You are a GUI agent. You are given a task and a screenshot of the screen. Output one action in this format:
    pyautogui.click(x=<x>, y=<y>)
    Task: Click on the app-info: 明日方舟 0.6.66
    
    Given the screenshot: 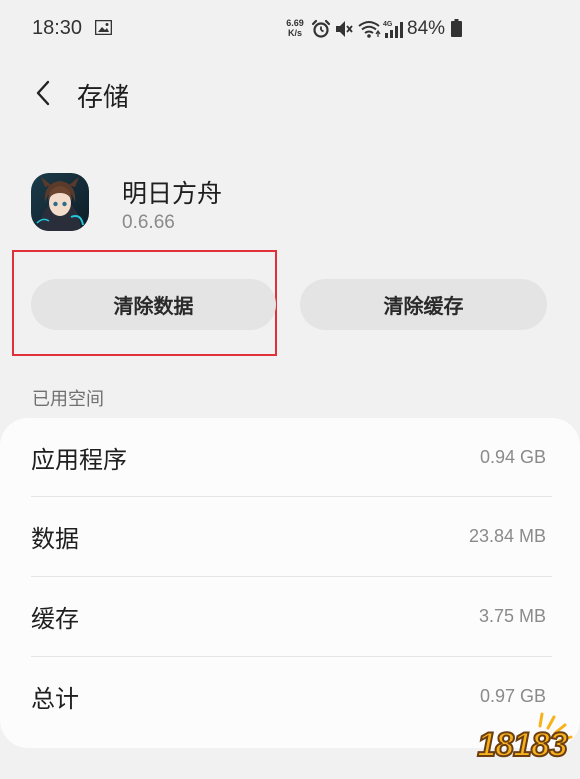 What is the action you would take?
    pyautogui.click(x=290, y=205)
    